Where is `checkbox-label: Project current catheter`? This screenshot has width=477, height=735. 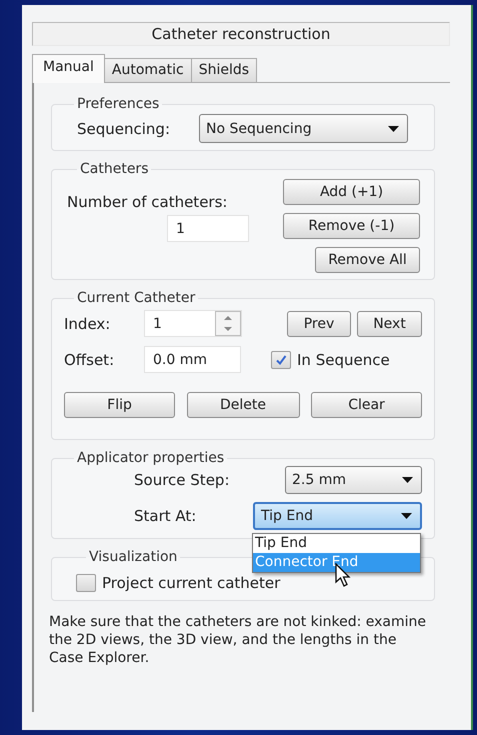 checkbox-label: Project current catheter is located at coordinates (191, 583).